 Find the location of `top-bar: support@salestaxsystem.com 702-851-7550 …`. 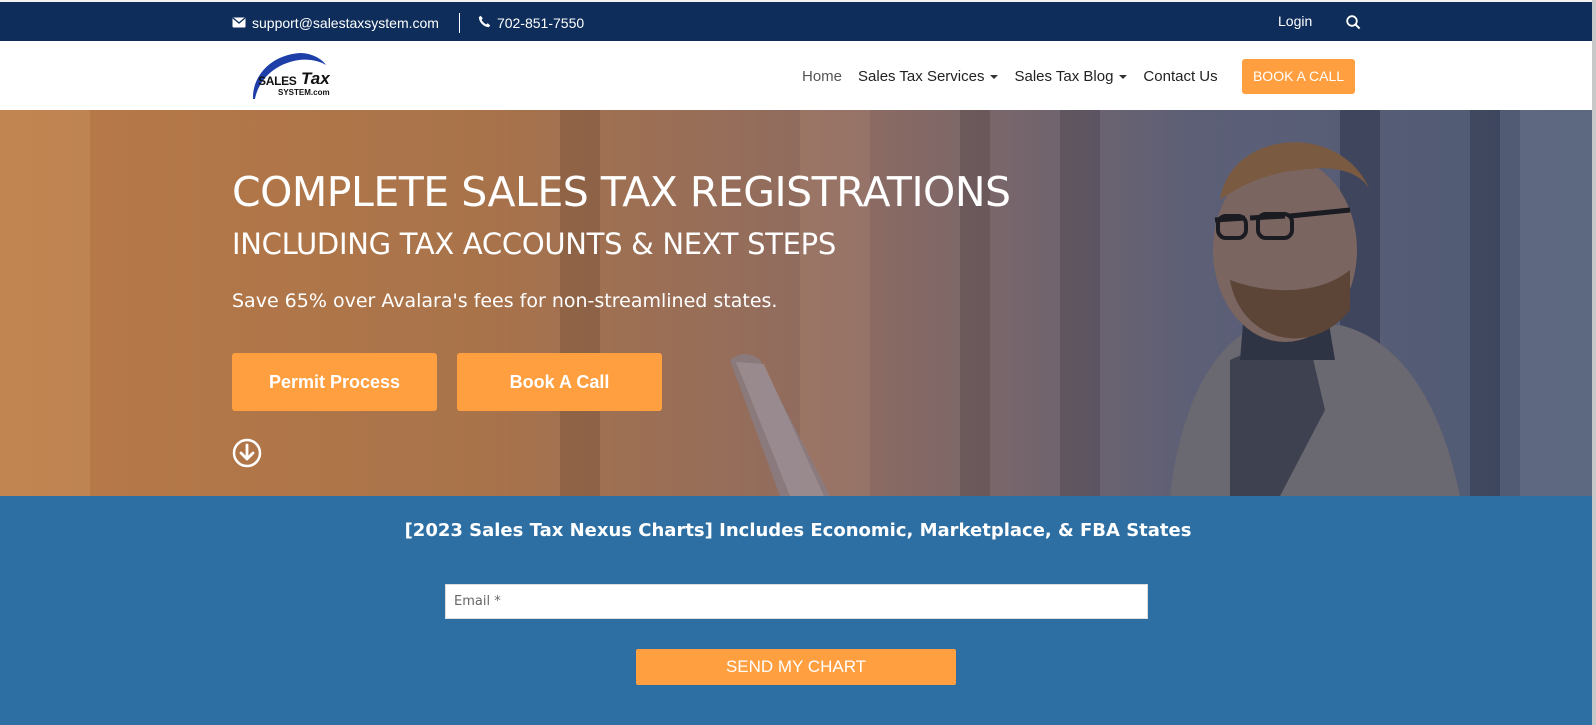

top-bar: support@salestaxsystem.com 702-851-7550 … is located at coordinates (798, 20).